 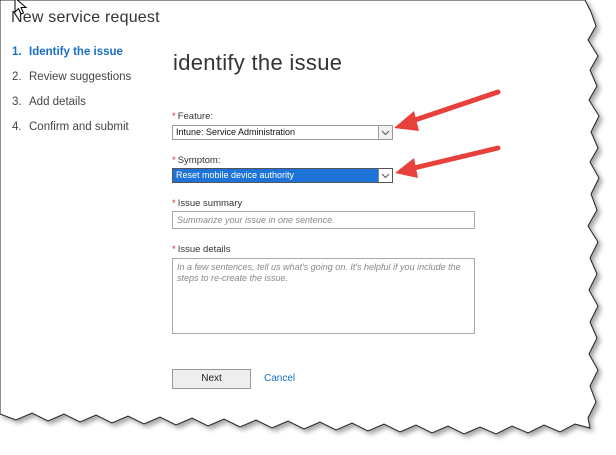 I want to click on annotation-arrows, so click(x=447, y=133).